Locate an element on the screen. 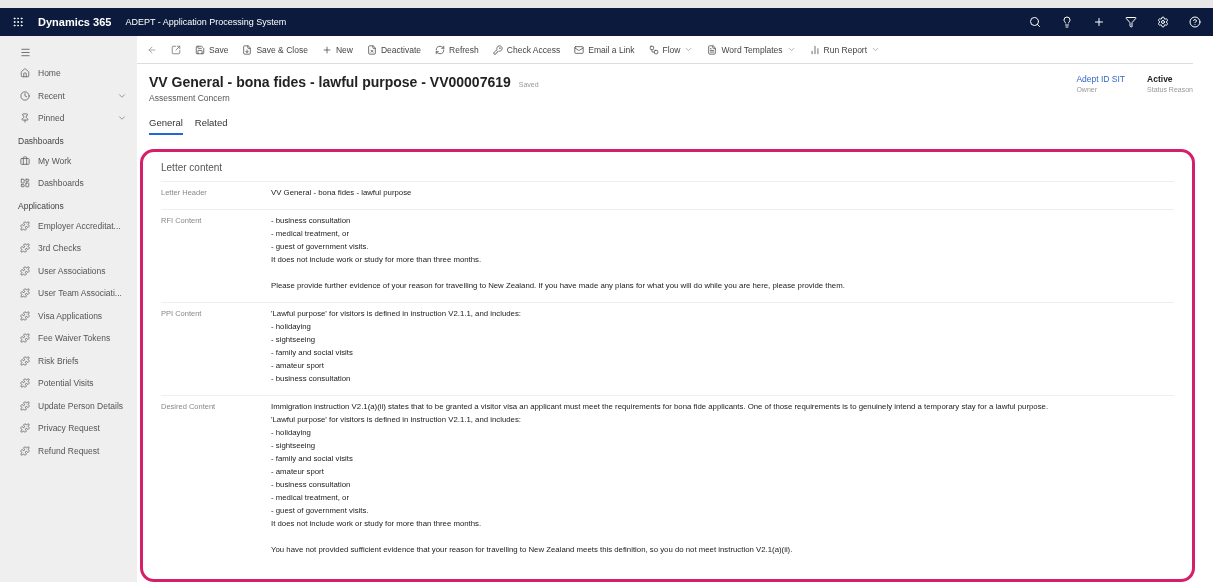  tab: General is located at coordinates (166, 126).